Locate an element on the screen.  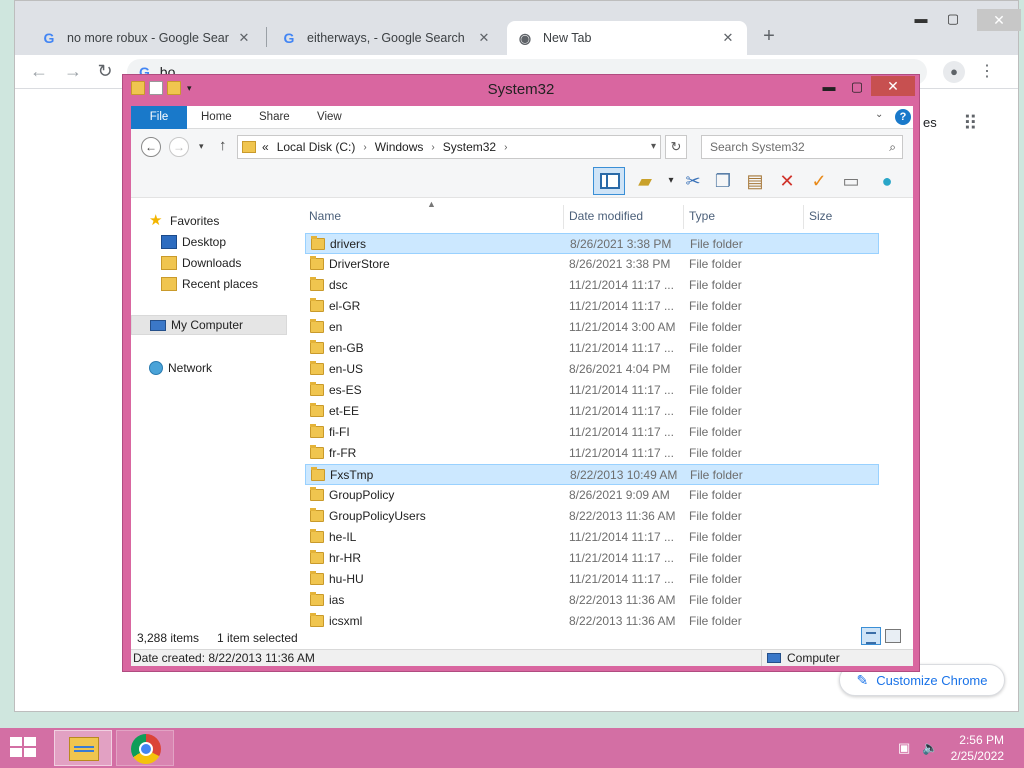
chrome-tab-3: ◉ New Tab ✕ is located at coordinates (627, 38).